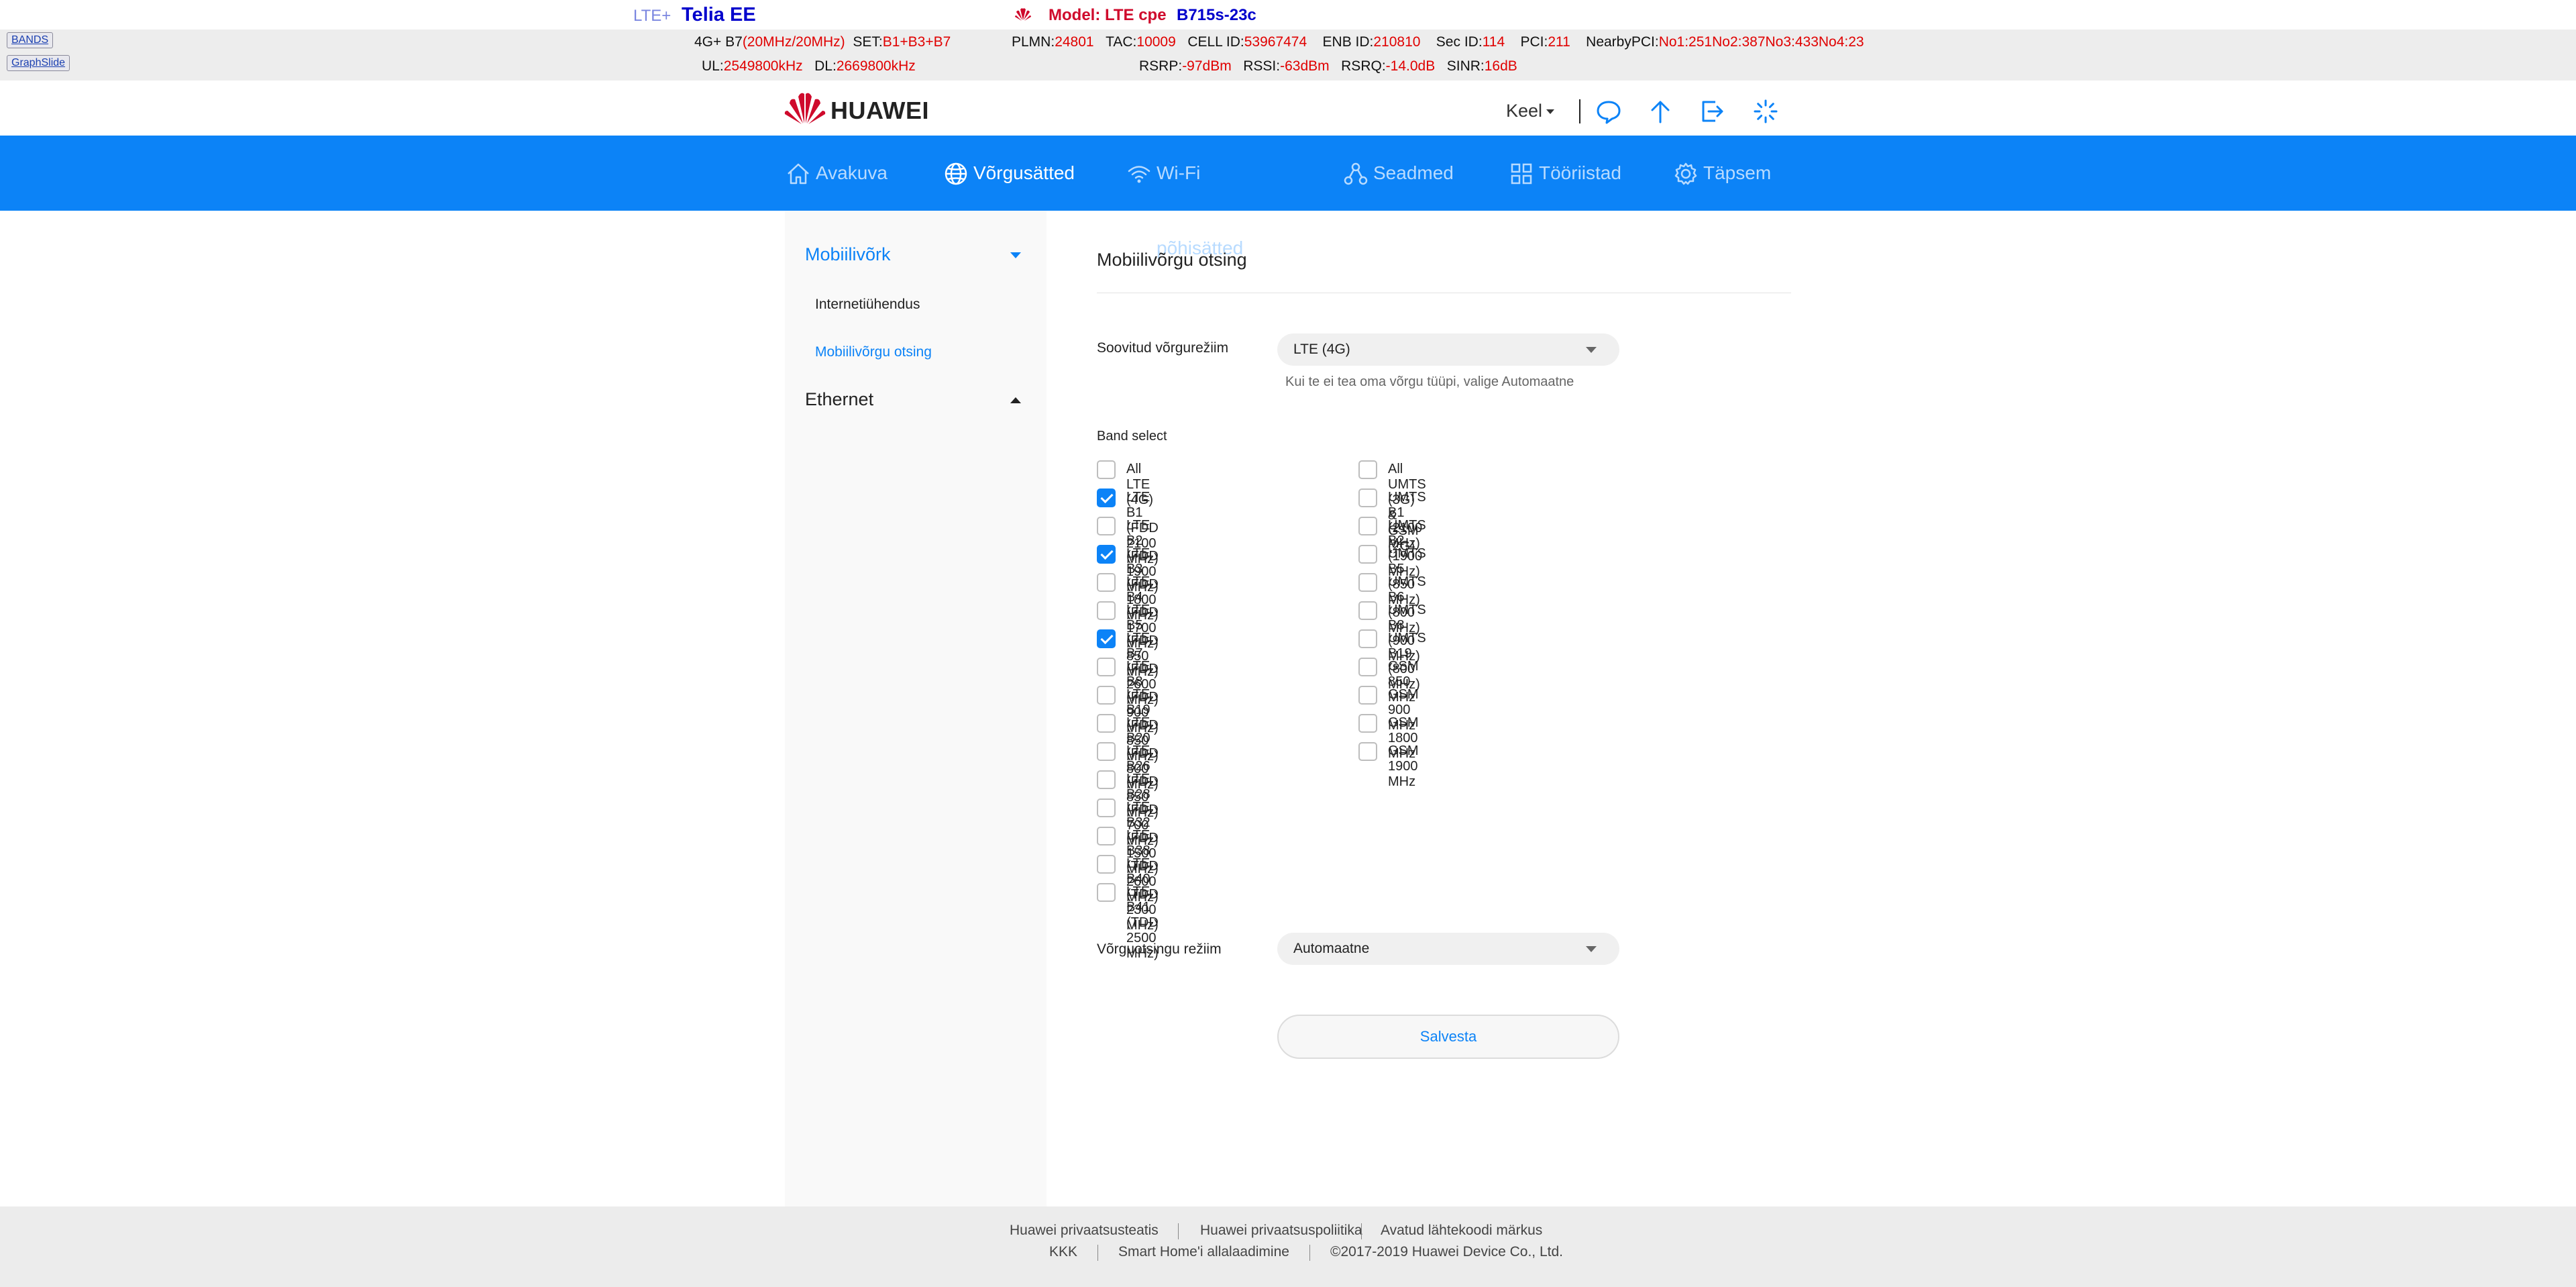  I want to click on loading-icon, so click(1765, 111).